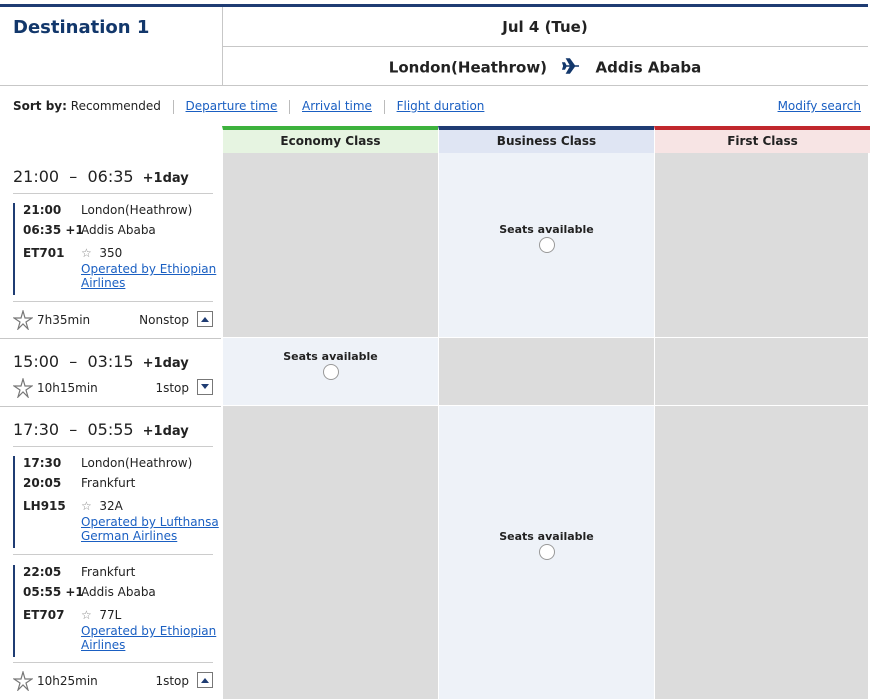 The height and width of the screenshot is (700, 875). Describe the element at coordinates (205, 387) in the screenshot. I see `expand-toggle-button` at that location.